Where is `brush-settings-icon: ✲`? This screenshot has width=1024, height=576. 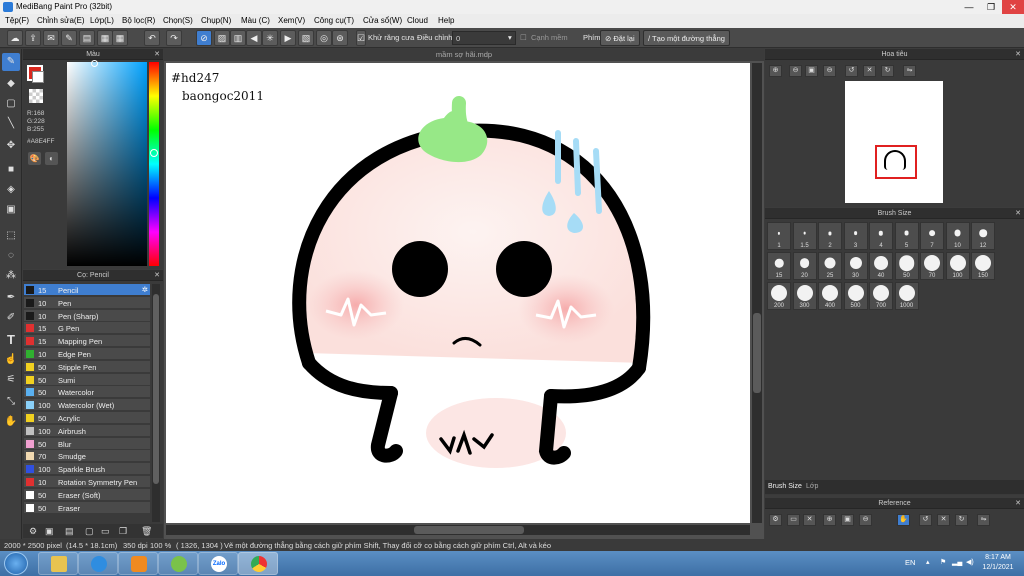
brush-settings-icon: ✲ is located at coordinates (145, 289).